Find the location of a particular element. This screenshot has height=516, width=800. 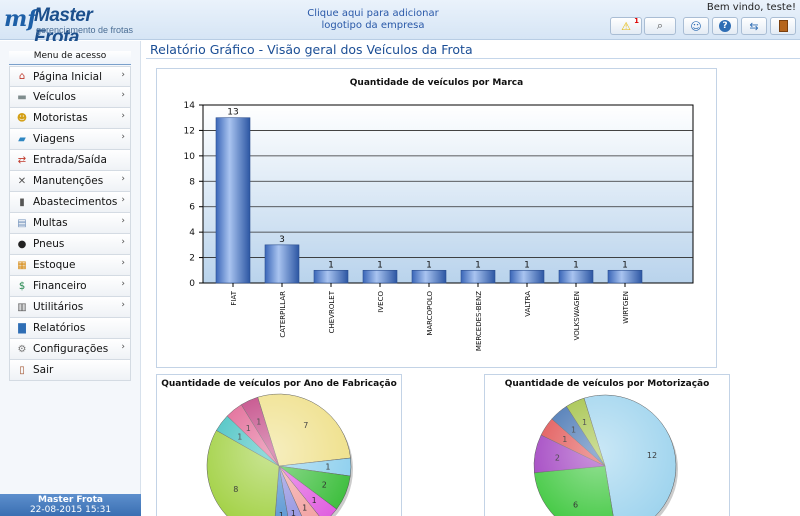

alert-count-badge: 1 is located at coordinates (636, 21).